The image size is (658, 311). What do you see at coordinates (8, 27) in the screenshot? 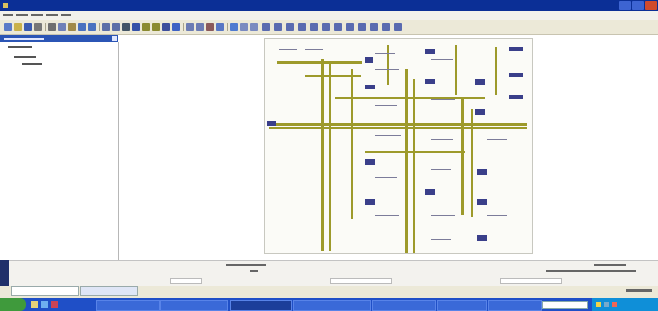
I see `new-icon` at bounding box center [8, 27].